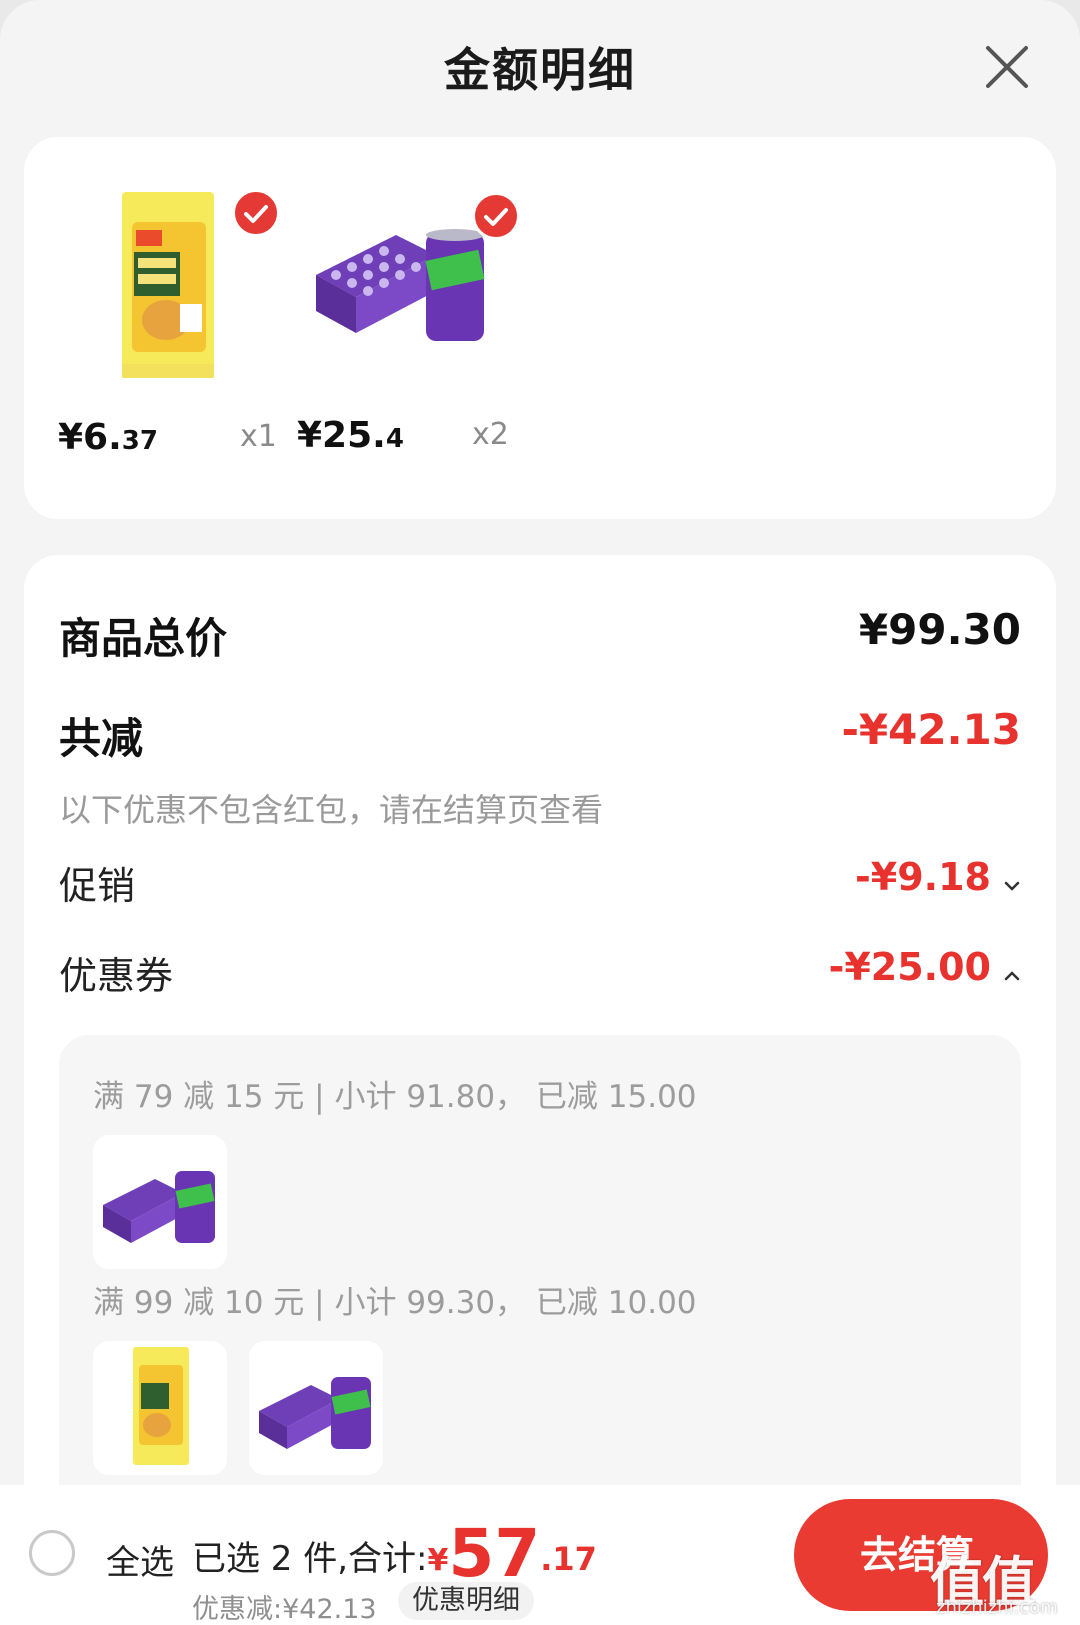 The width and height of the screenshot is (1080, 1625). I want to click on total-label: 商品总价, so click(143, 638).